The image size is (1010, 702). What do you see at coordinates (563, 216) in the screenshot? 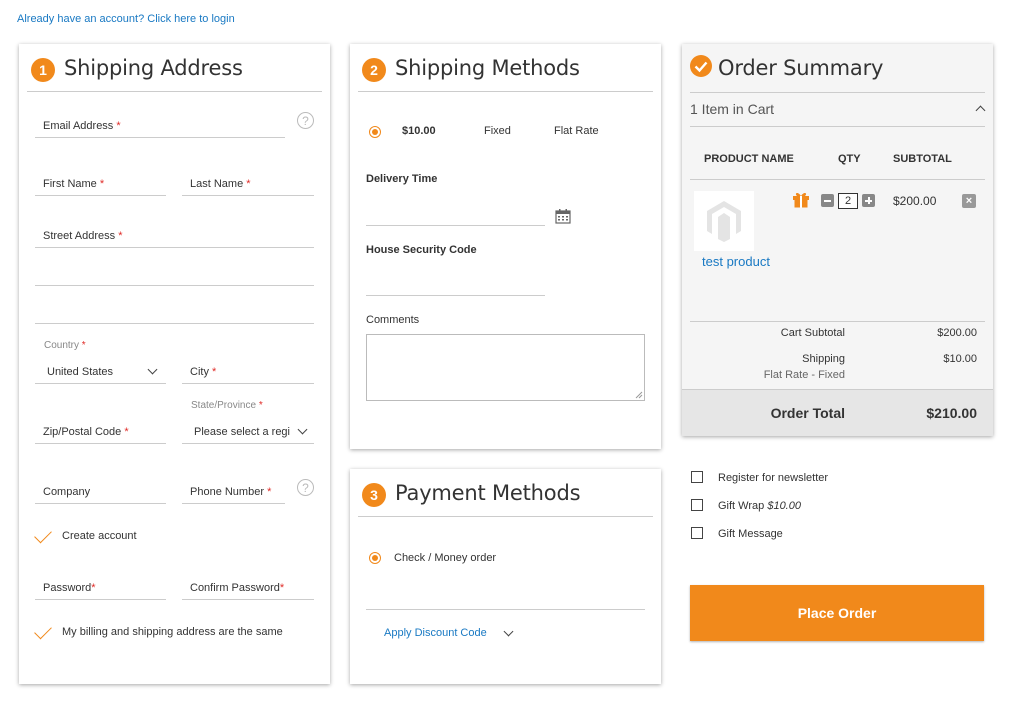
I see `calendar-icon` at bounding box center [563, 216].